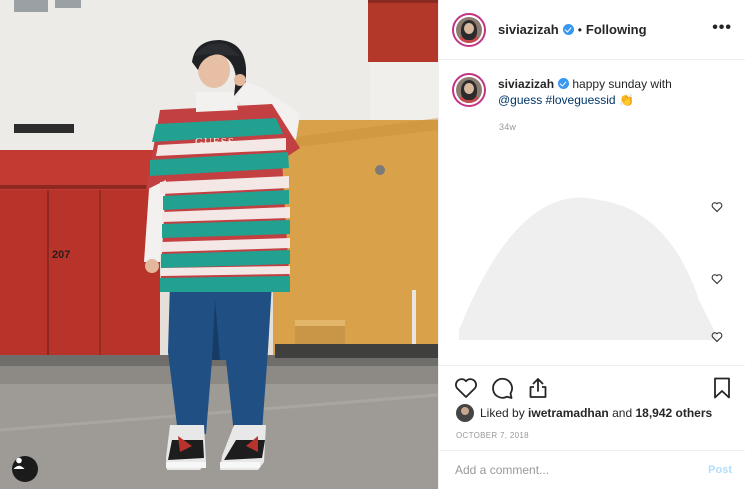 The image size is (745, 489). What do you see at coordinates (592, 387) in the screenshot?
I see `action-bar` at bounding box center [592, 387].